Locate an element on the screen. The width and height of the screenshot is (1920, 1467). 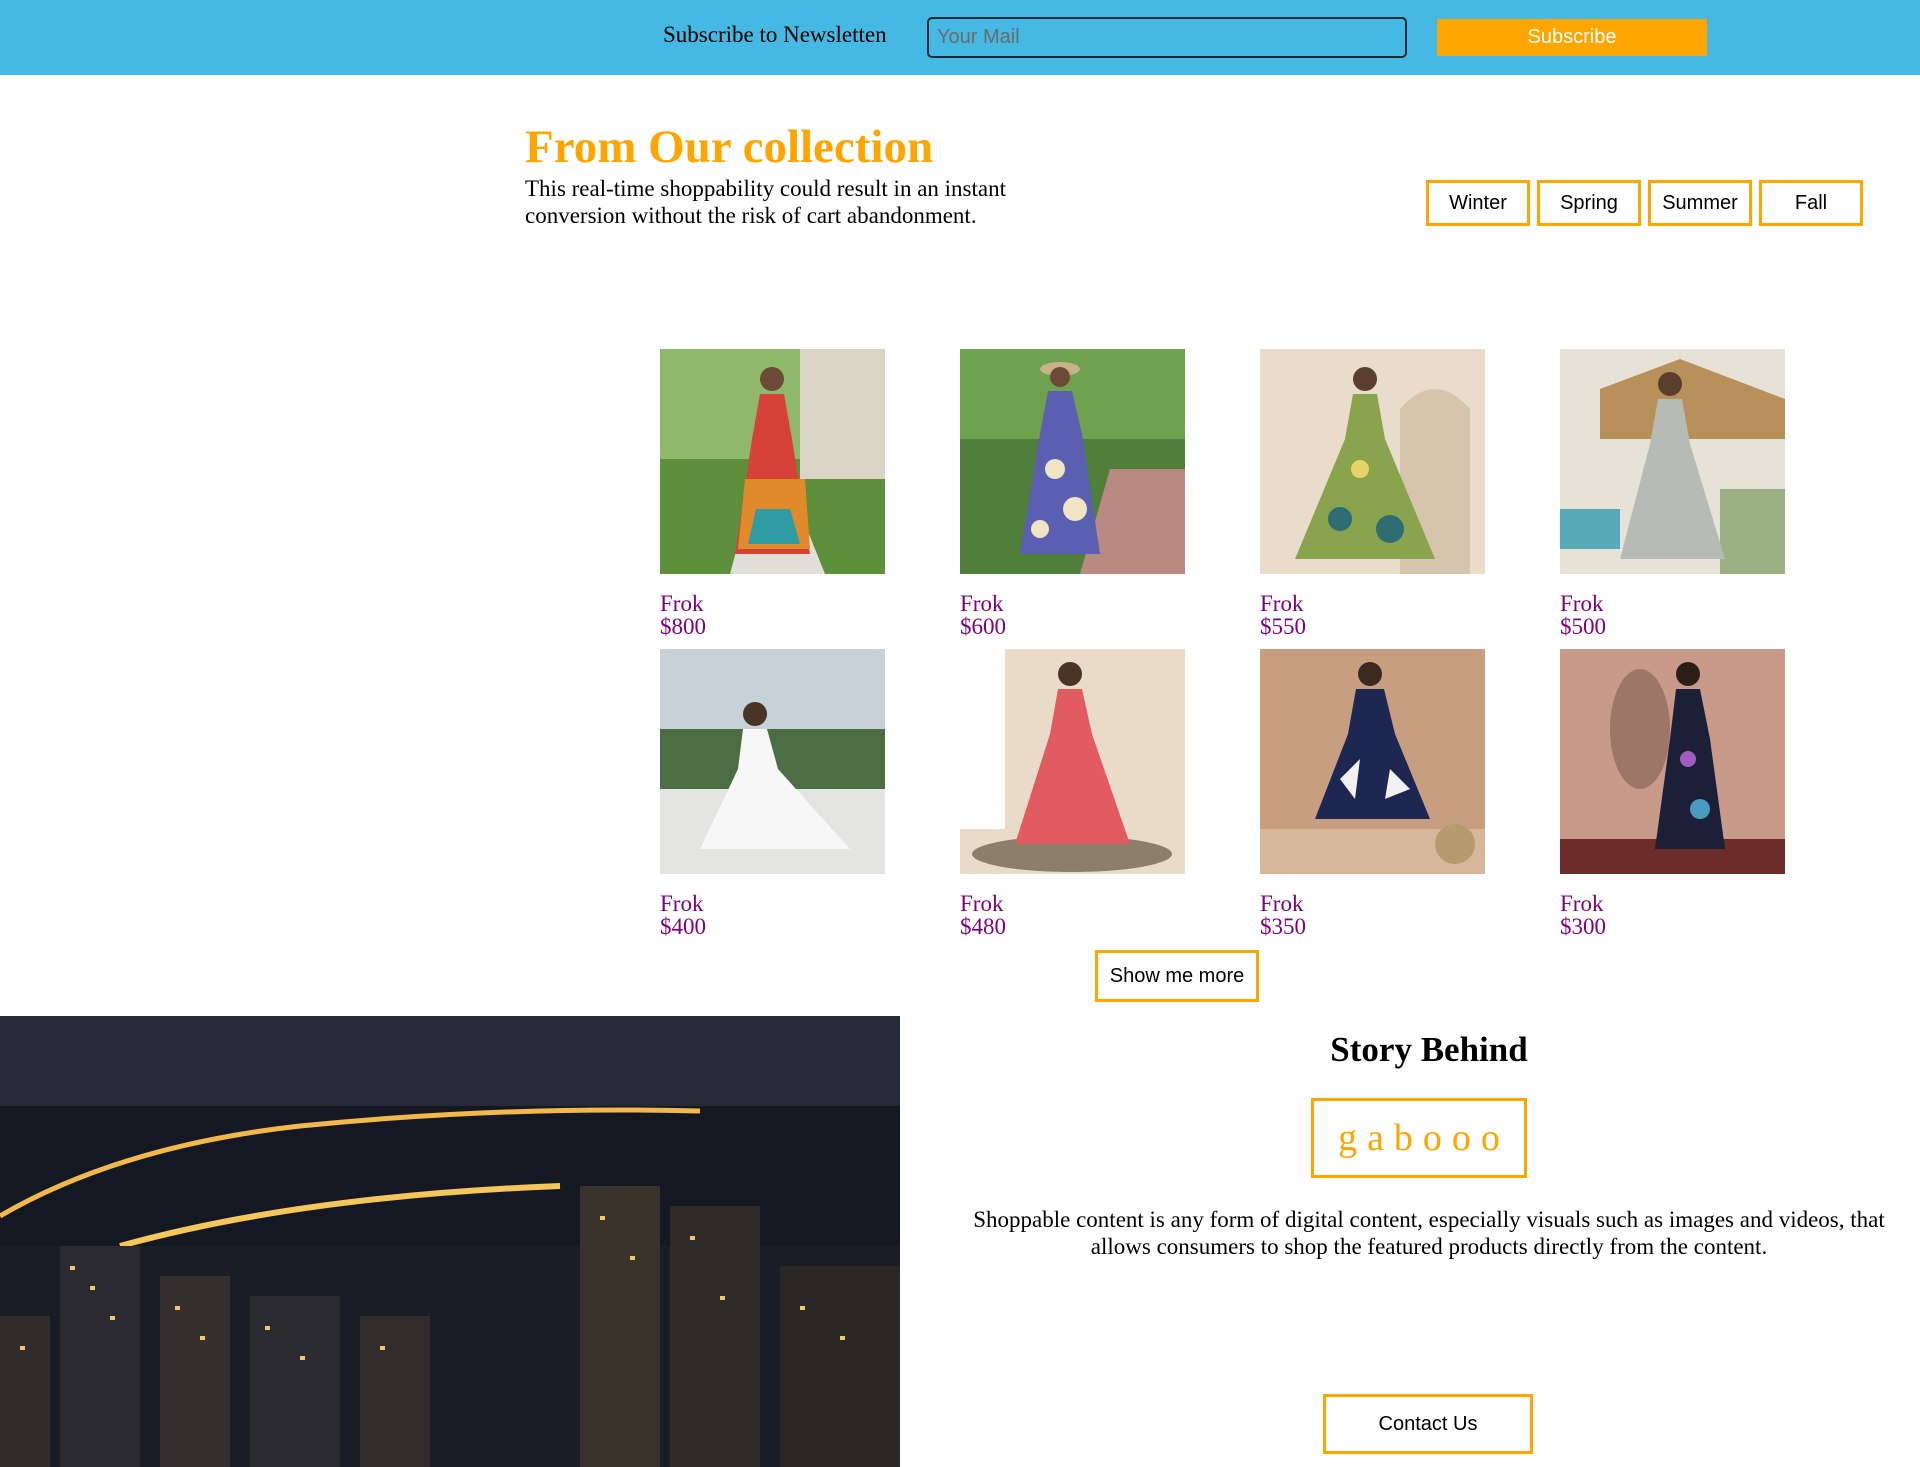
newsletter-bar: Subscribe to Newsletten Subscribe is located at coordinates (960, 37).